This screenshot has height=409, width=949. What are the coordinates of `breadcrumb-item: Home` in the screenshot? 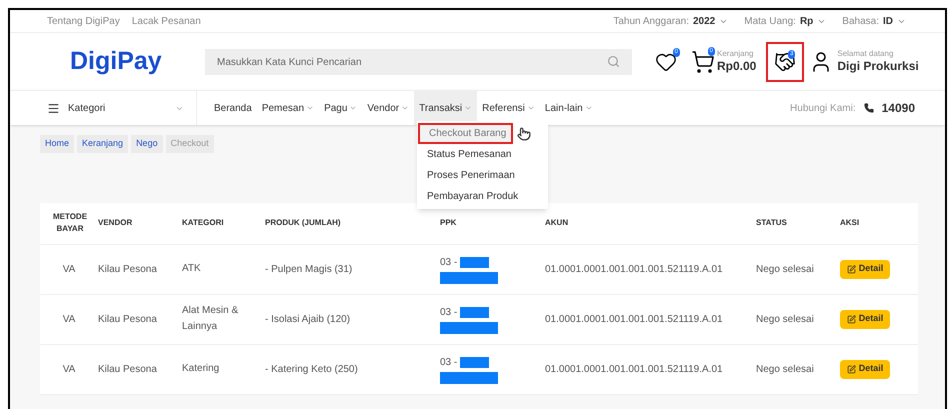 It's located at (57, 143).